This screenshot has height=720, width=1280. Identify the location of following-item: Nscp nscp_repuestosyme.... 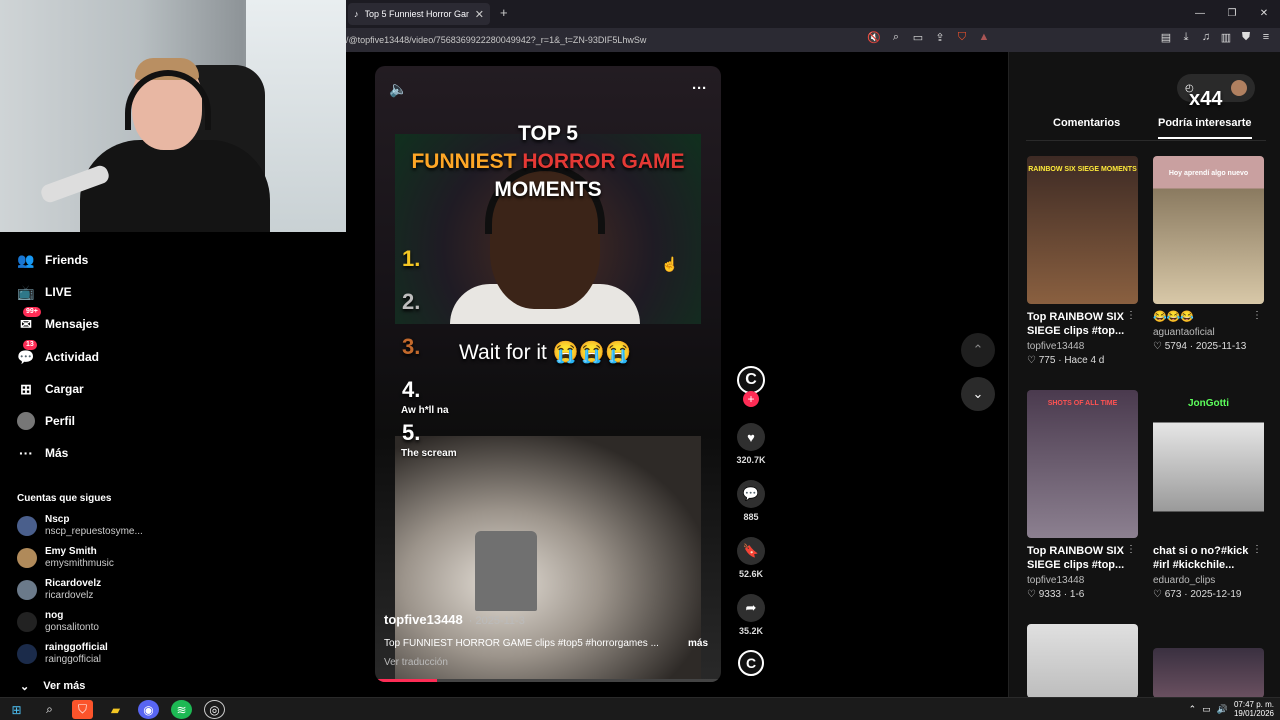
(80, 526).